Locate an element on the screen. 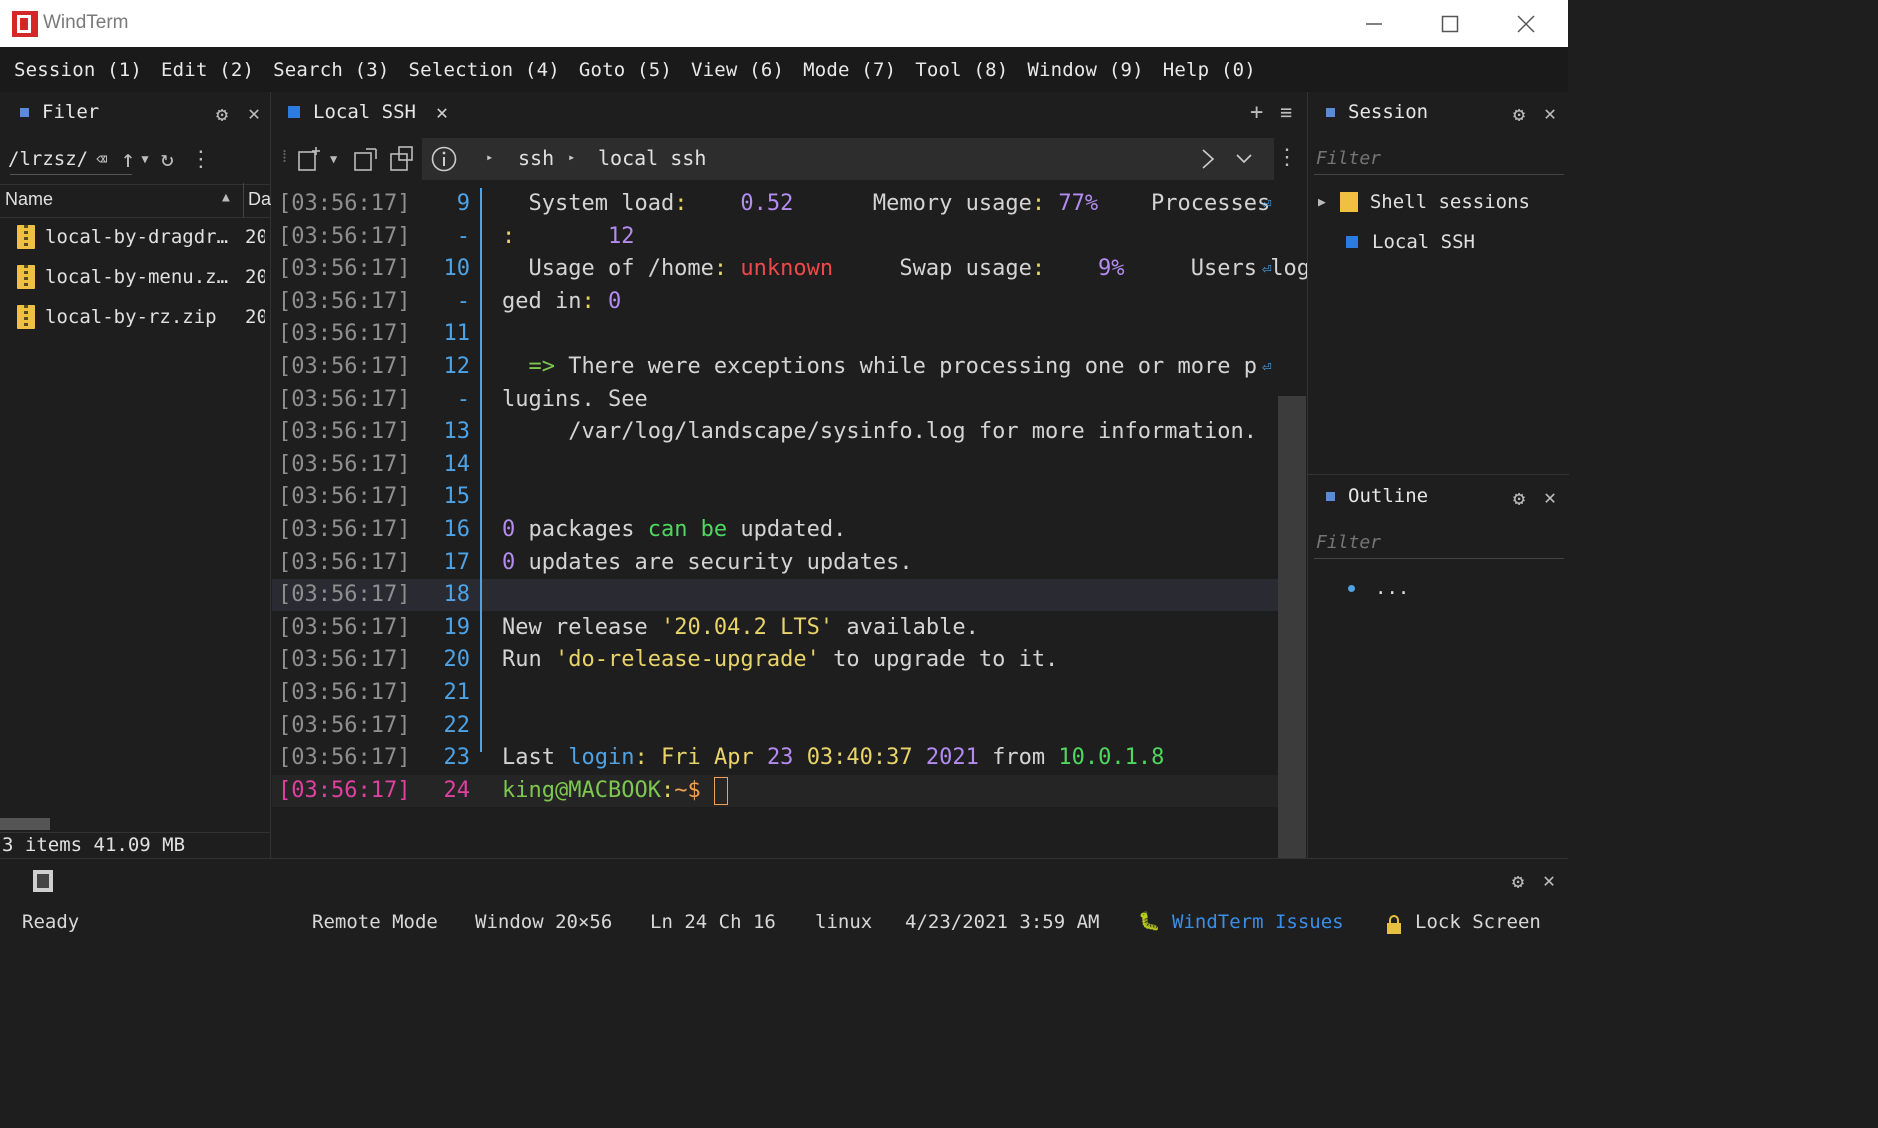 The height and width of the screenshot is (1128, 1878). tree-item-local-ssh: Local SSH is located at coordinates (1410, 242).